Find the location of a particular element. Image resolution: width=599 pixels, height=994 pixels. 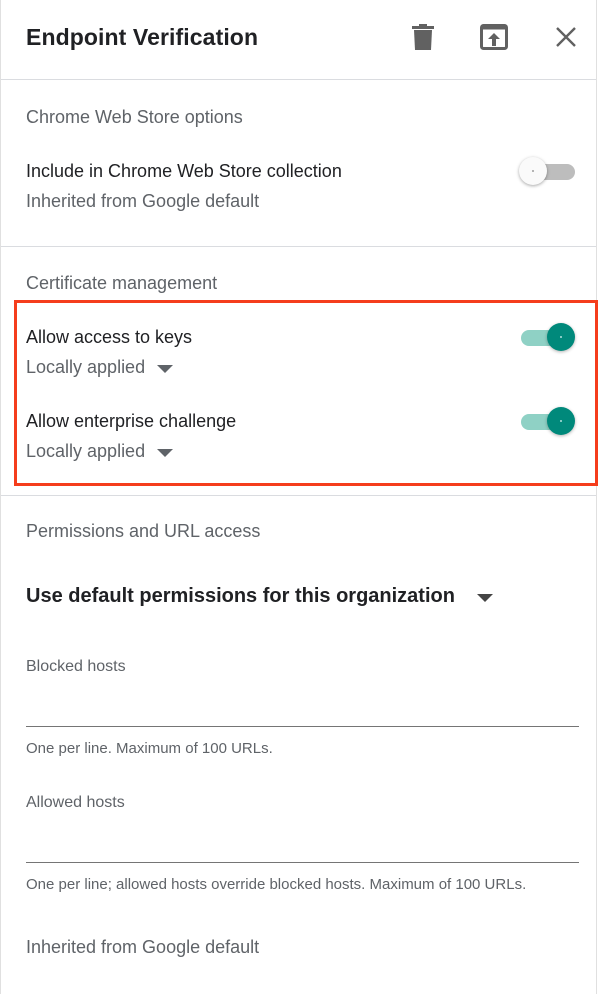

panel-header: Endpoint Verification is located at coordinates (298, 40).